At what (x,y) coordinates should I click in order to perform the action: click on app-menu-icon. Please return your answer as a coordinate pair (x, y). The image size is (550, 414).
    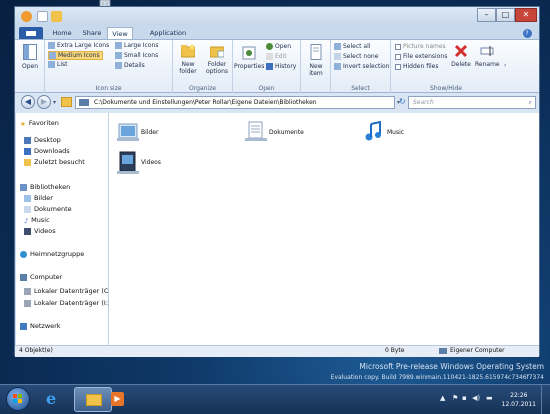
    Looking at the image, I should click on (26, 16).